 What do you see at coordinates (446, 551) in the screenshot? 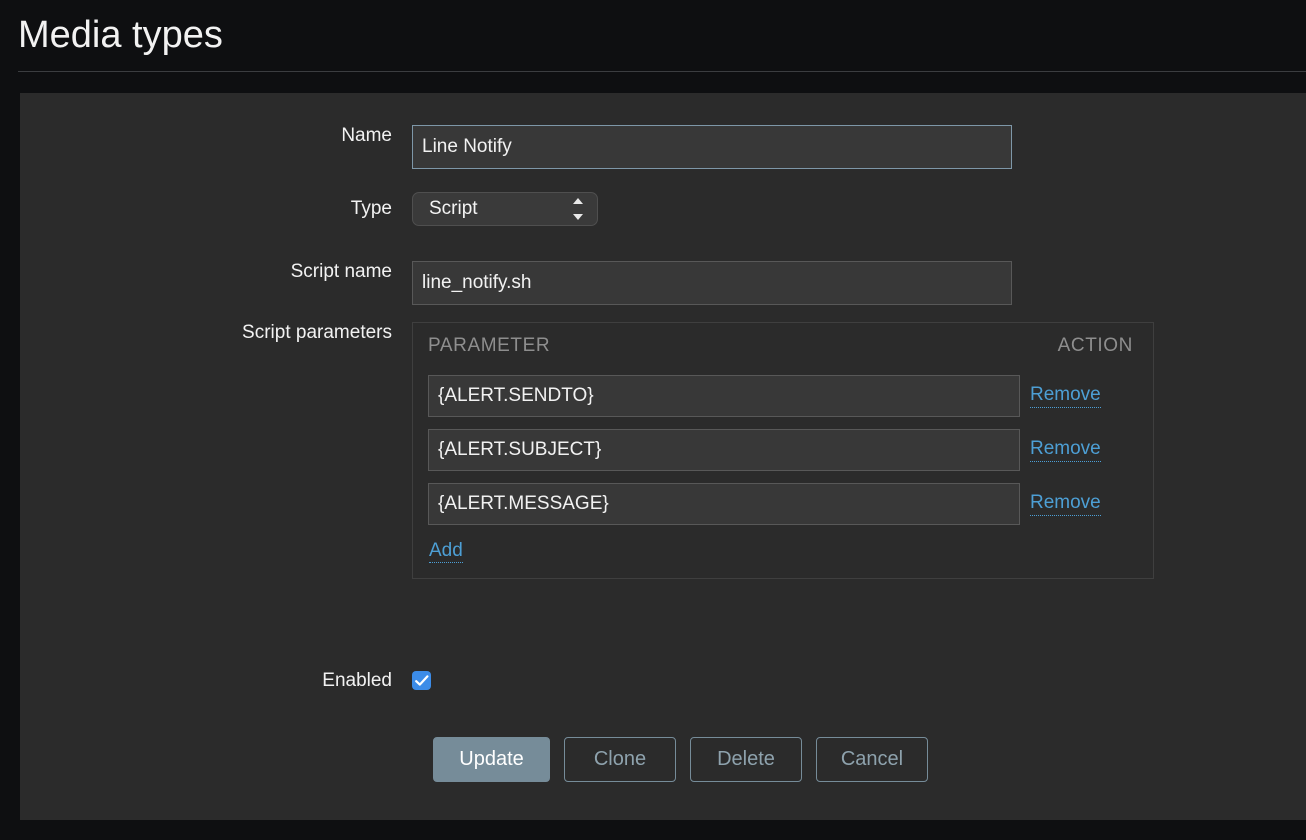
I see `add-parameter-link: Add` at bounding box center [446, 551].